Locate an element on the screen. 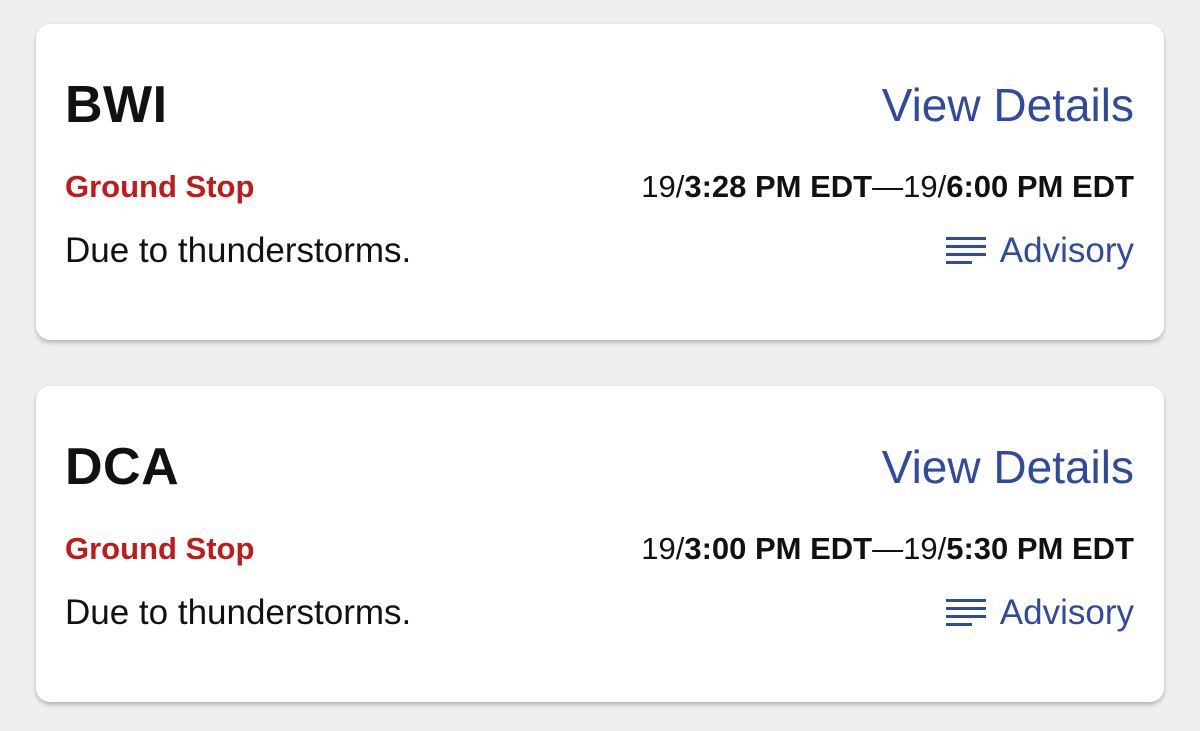 This screenshot has width=1200, height=731. time-range: 19/3:28 PM EDT—19/6:00 PM EDT is located at coordinates (887, 187).